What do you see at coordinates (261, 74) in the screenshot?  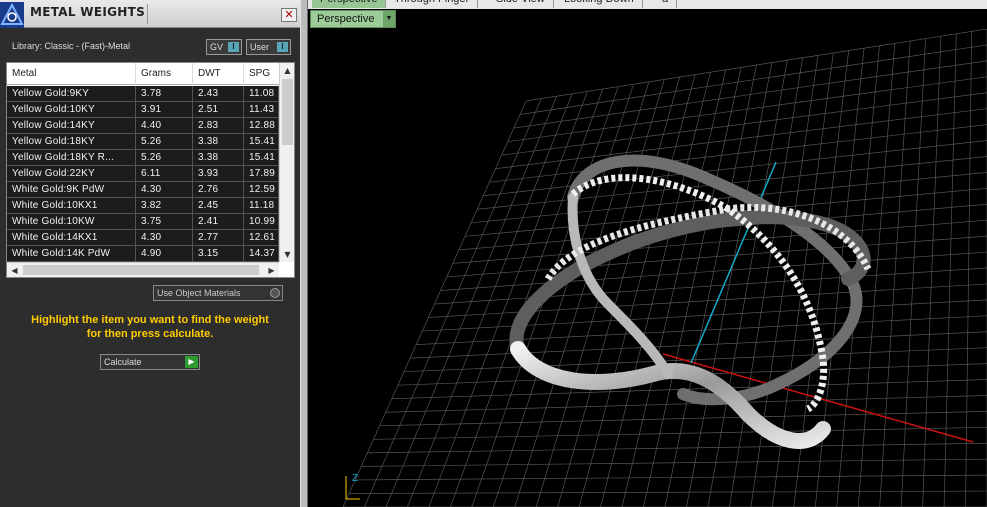 I see `column-header-spg: SPG` at bounding box center [261, 74].